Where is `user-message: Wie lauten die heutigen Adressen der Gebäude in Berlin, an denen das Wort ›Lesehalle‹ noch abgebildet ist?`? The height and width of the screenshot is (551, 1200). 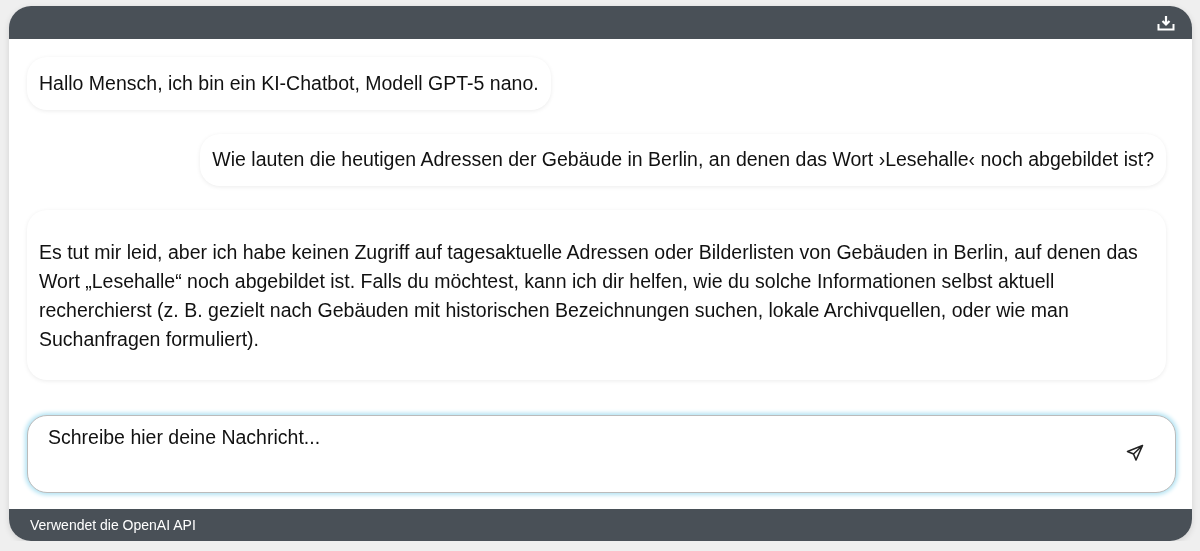 user-message: Wie lauten die heutigen Adressen der Gebäude in Berlin, an denen das Wort ›Lesehalle‹ noch abgebildet ist? is located at coordinates (683, 160).